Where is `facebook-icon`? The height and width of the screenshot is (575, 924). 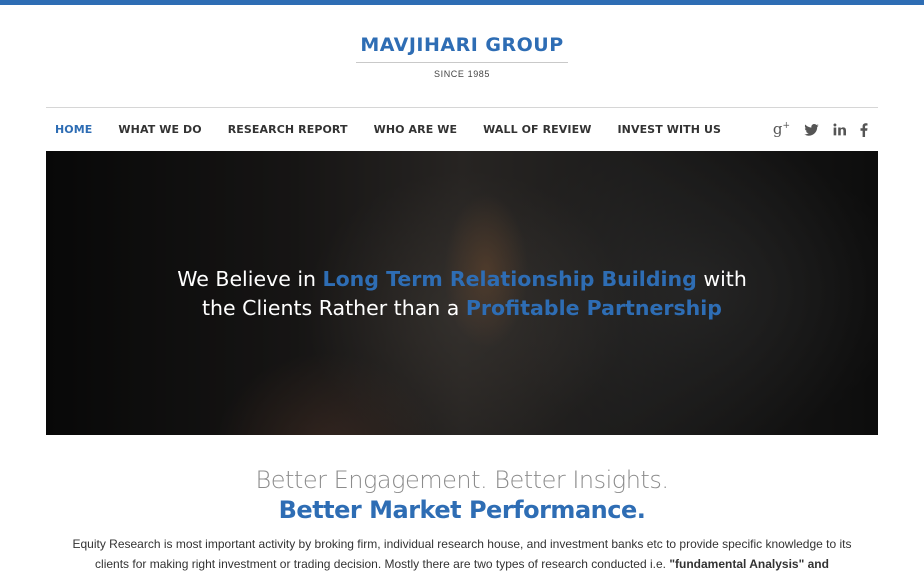
facebook-icon is located at coordinates (864, 129).